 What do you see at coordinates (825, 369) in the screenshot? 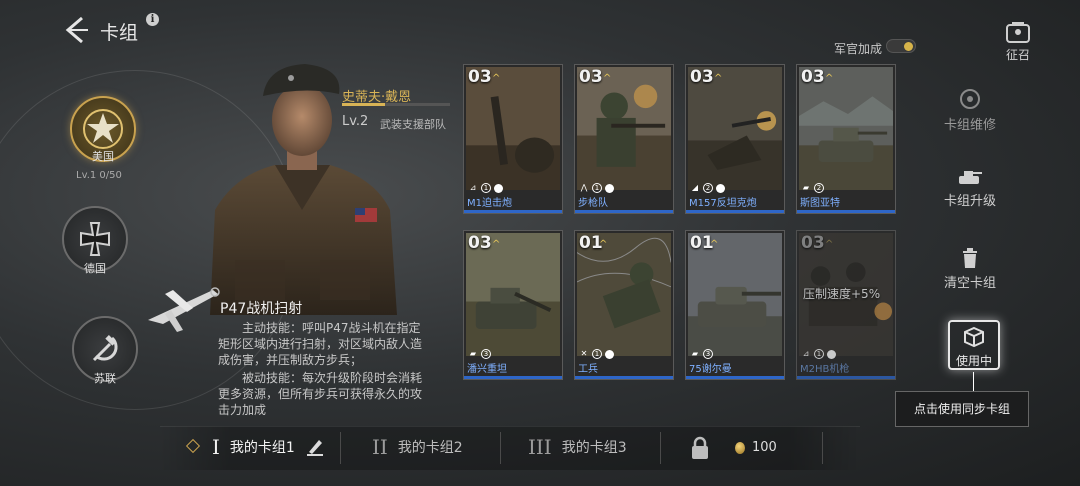
I see `card-name: M2HB机枪` at bounding box center [825, 369].